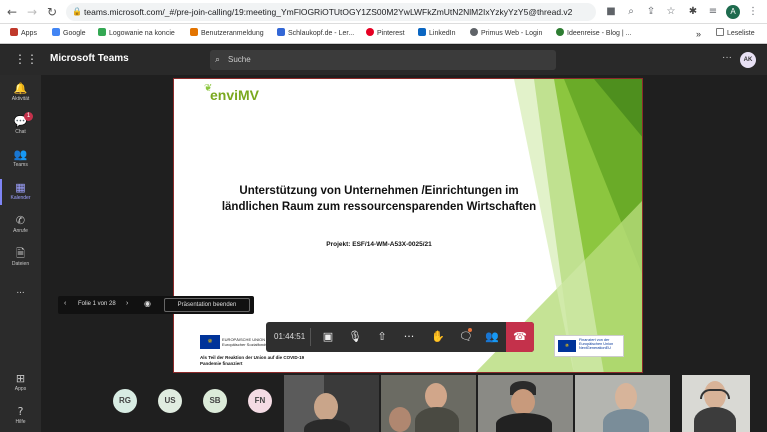  What do you see at coordinates (26, 59) in the screenshot?
I see `app-launcher-icon: ⋮⋮` at bounding box center [26, 59].